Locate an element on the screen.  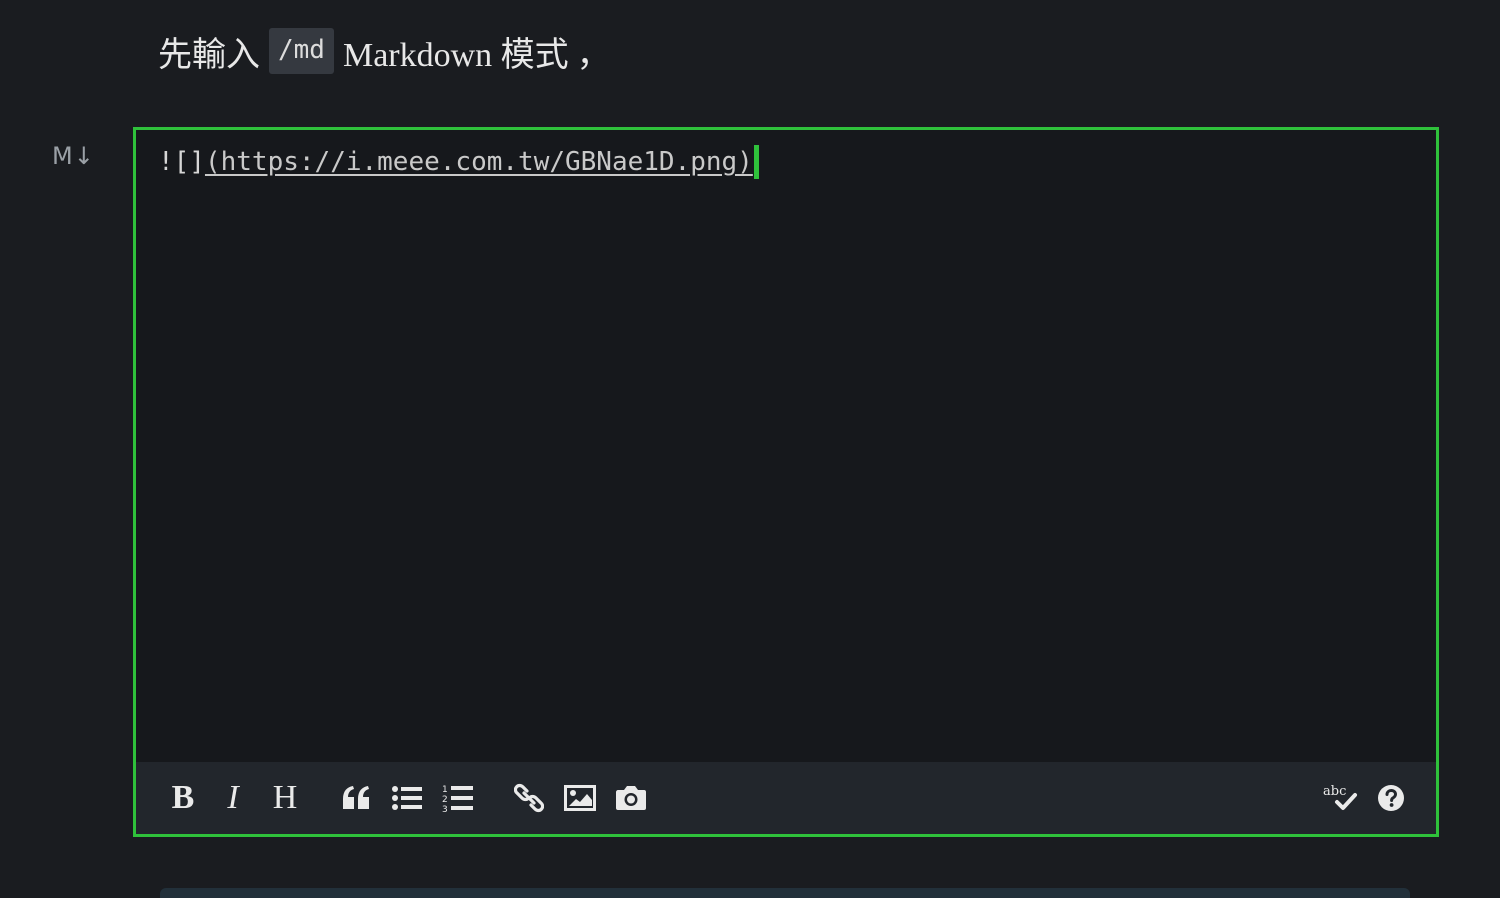
bold-icon: B is located at coordinates (183, 797).